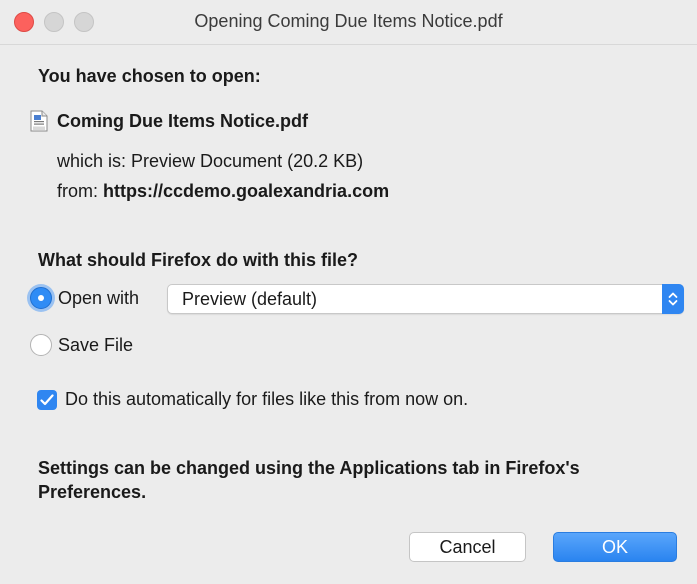  I want to click on up-down-chevron-icon, so click(673, 299).